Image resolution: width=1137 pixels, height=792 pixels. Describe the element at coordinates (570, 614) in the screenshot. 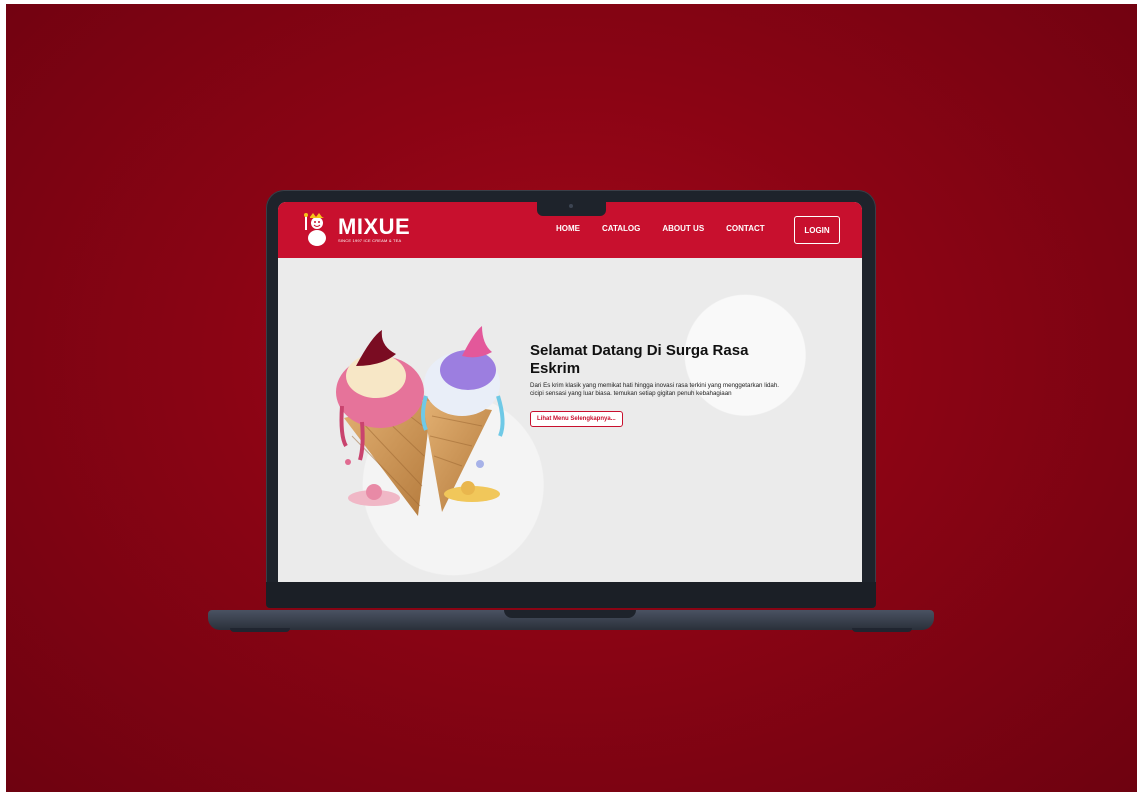

I see `lid-opening-notch` at that location.